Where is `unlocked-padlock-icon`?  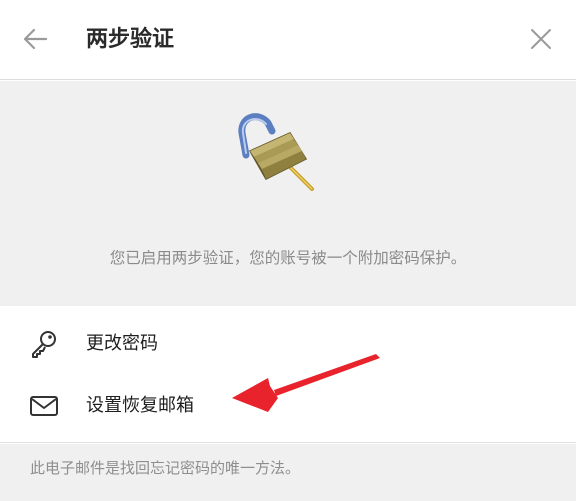 unlocked-padlock-icon is located at coordinates (276, 152).